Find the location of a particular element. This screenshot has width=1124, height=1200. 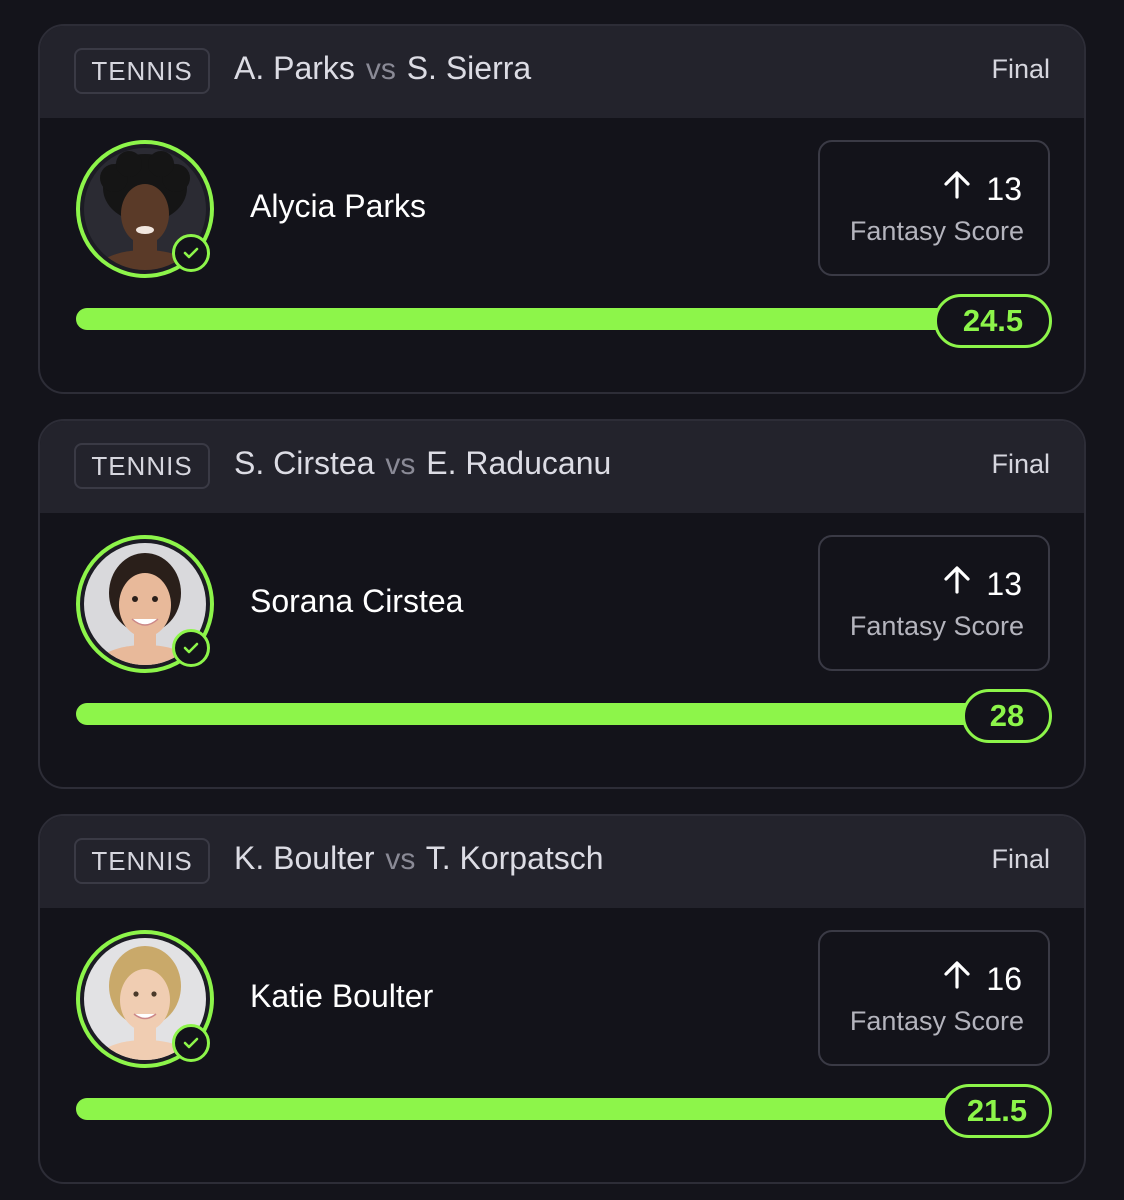

card-header: TENNIS A. Parks vs S. Sierra Final is located at coordinates (562, 72).